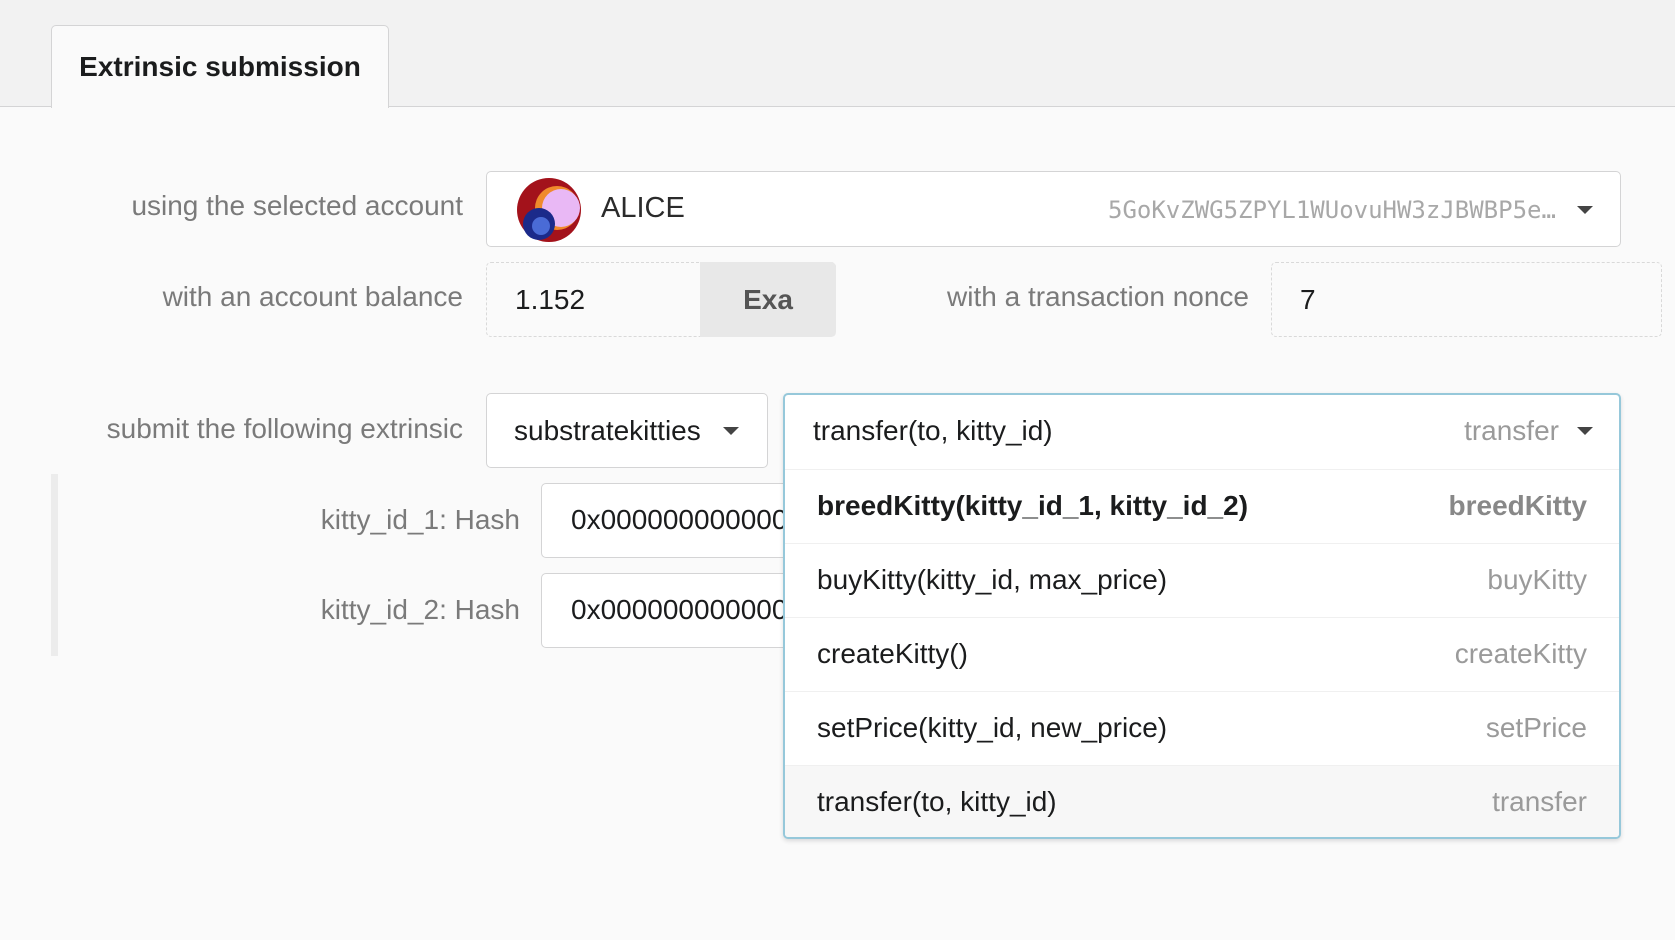 This screenshot has width=1675, height=940. What do you see at coordinates (768, 299) in the screenshot?
I see `balance-unit: Exa` at bounding box center [768, 299].